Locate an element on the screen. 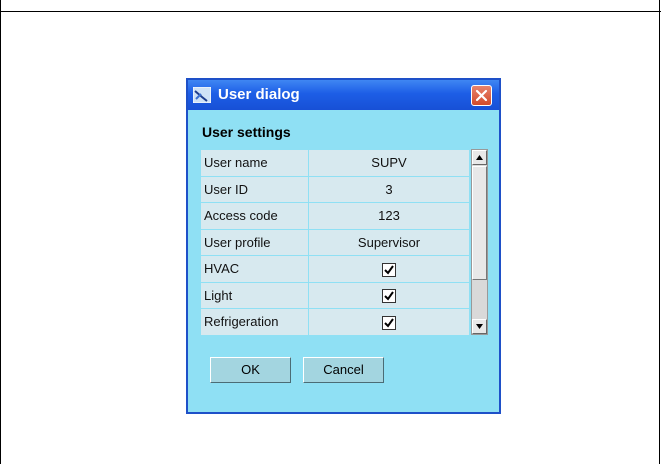 This screenshot has width=661, height=464. table-row: Light is located at coordinates (335, 295).